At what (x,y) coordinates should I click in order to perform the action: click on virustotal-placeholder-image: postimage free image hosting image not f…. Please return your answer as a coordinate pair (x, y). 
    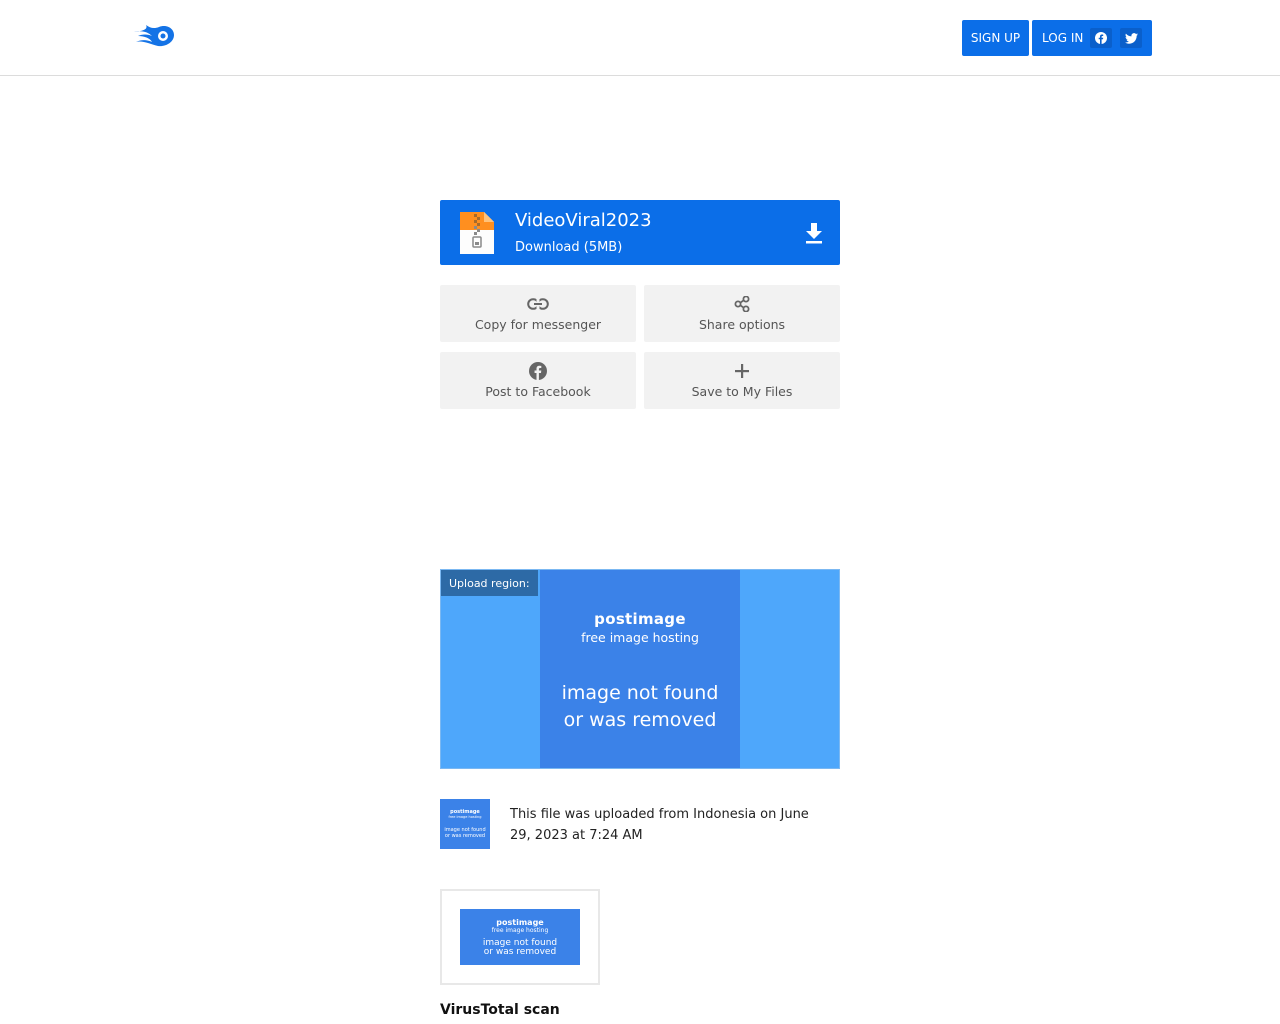
    Looking at the image, I should click on (520, 937).